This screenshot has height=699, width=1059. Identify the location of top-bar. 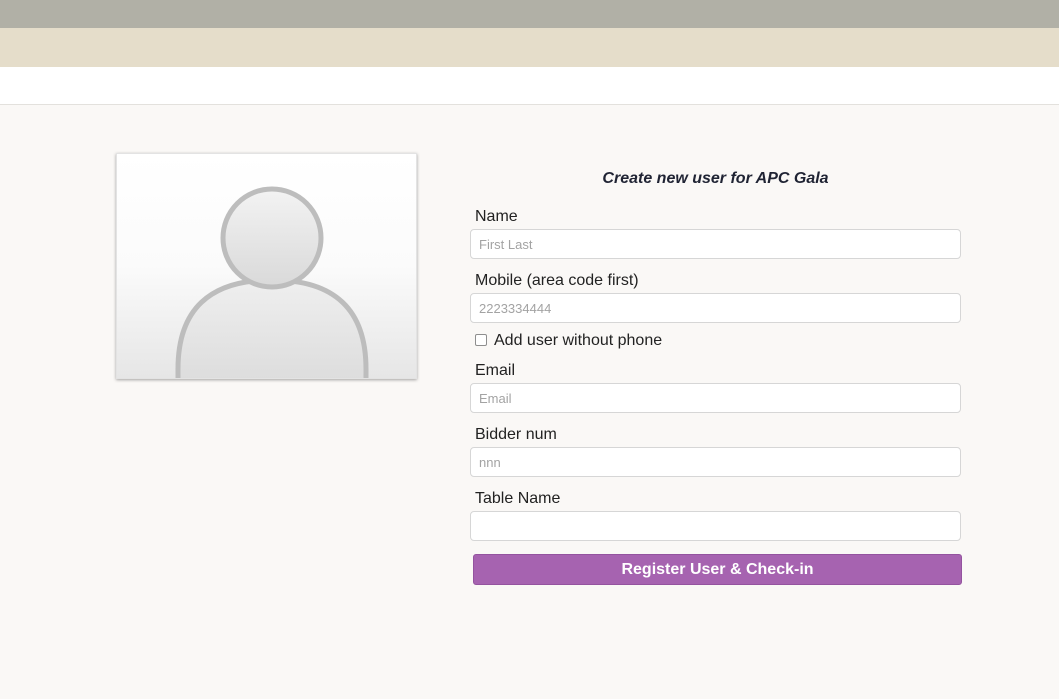
(529, 14).